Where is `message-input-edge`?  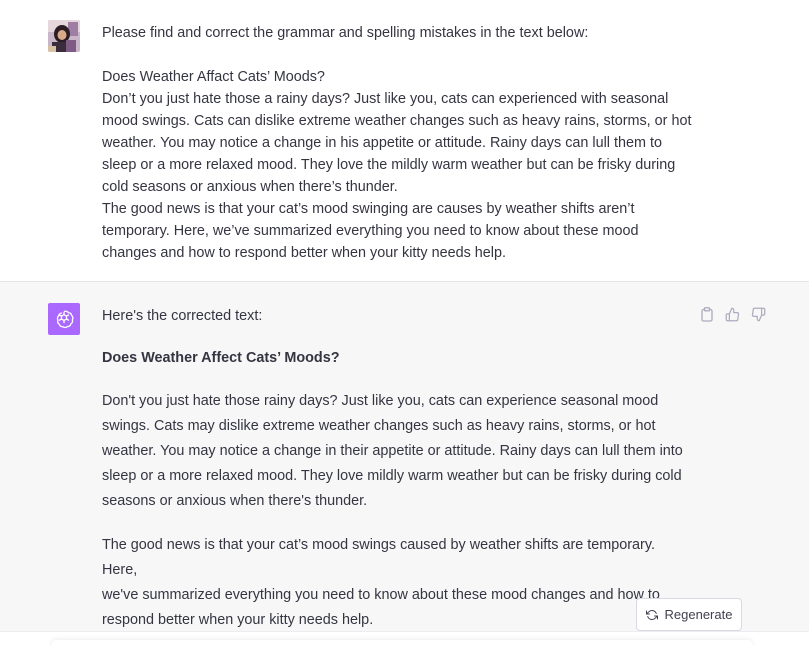 message-input-edge is located at coordinates (402, 642).